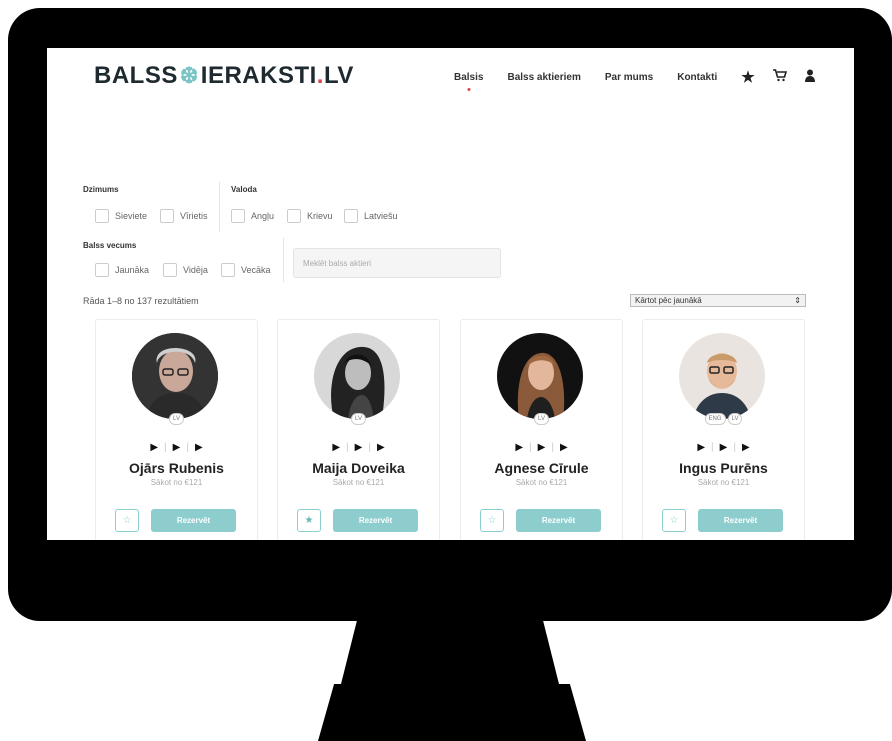  Describe the element at coordinates (246, 270) in the screenshot. I see `checkbox-vecaka: Vecāka` at that location.